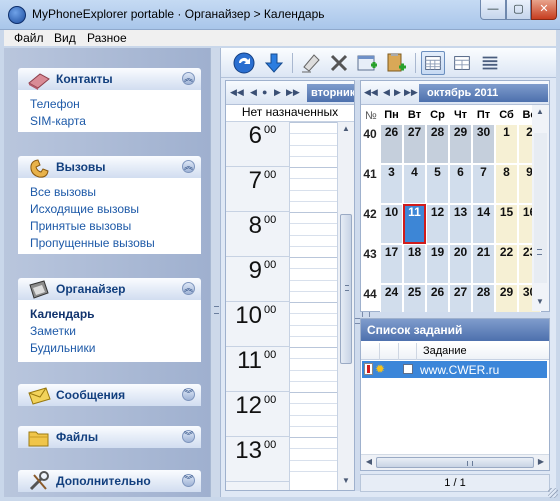 The width and height of the screenshot is (560, 501). I want to click on sidebar-splitter, so click(215, 272).